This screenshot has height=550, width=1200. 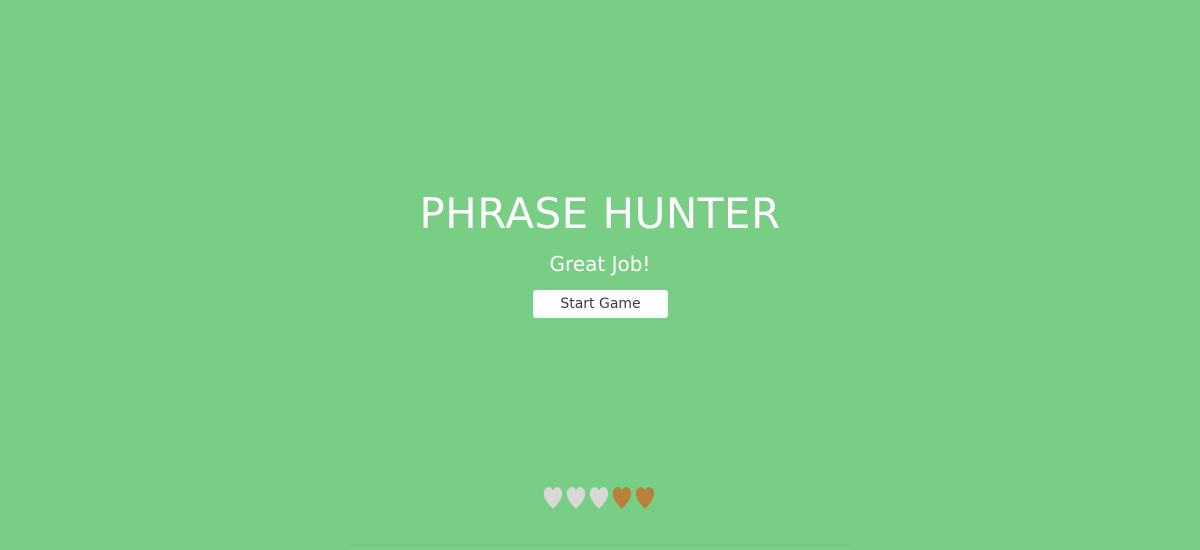 What do you see at coordinates (600, 213) in the screenshot?
I see `game-title: PHRASE HUNTER` at bounding box center [600, 213].